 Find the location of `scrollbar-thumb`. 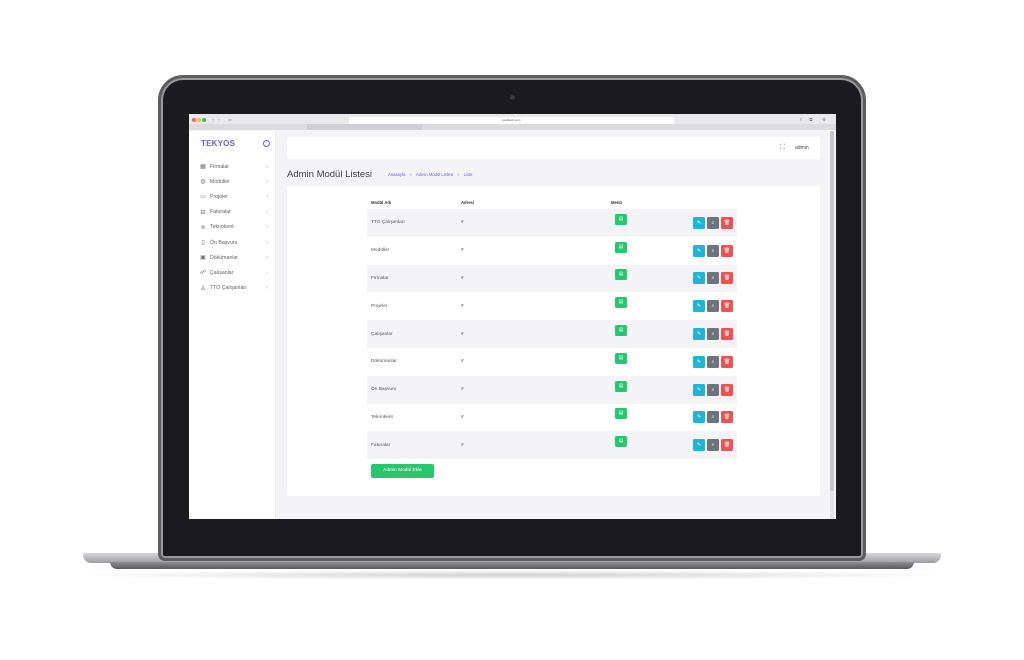

scrollbar-thumb is located at coordinates (832, 311).